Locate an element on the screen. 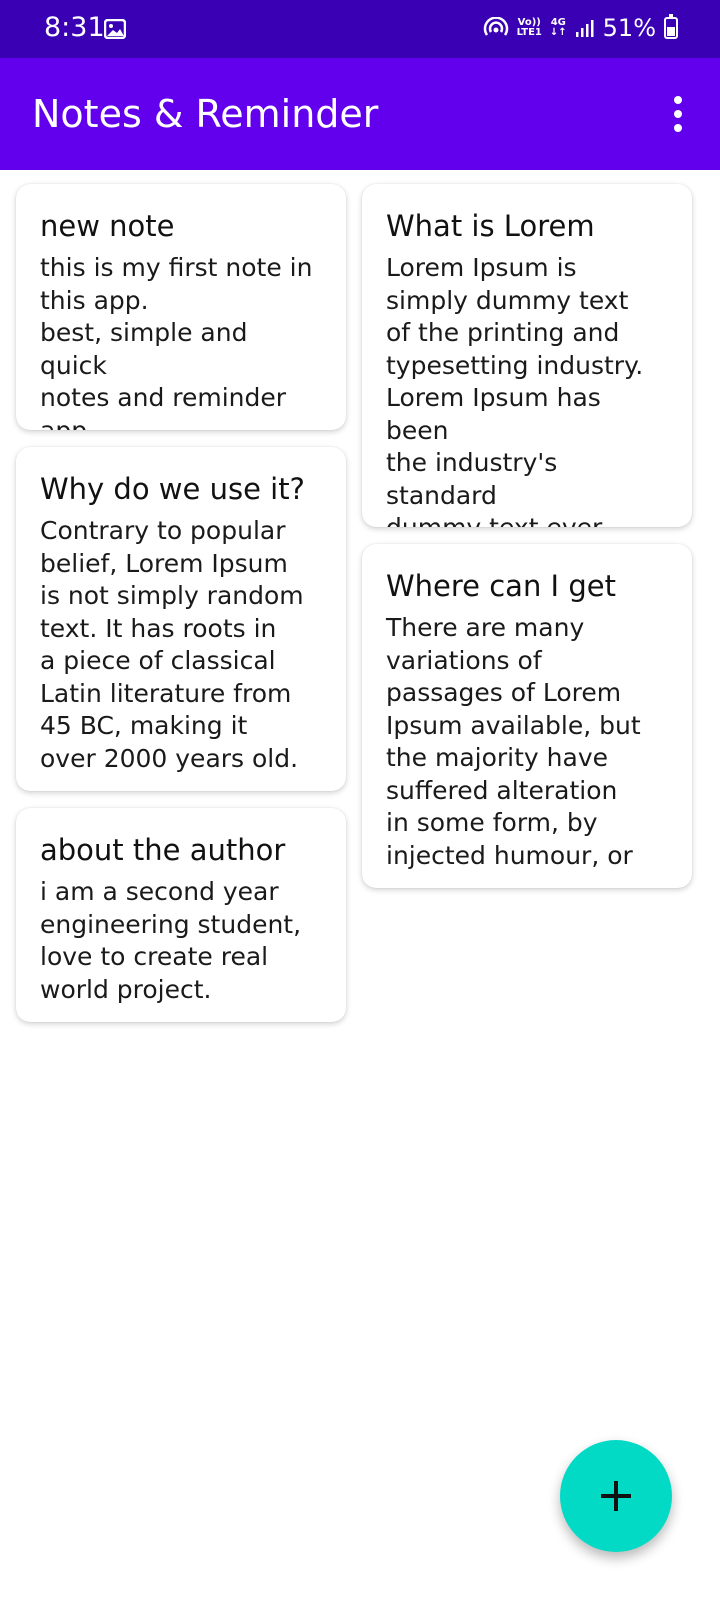  app-bar: Notes & Reminder is located at coordinates (360, 114).